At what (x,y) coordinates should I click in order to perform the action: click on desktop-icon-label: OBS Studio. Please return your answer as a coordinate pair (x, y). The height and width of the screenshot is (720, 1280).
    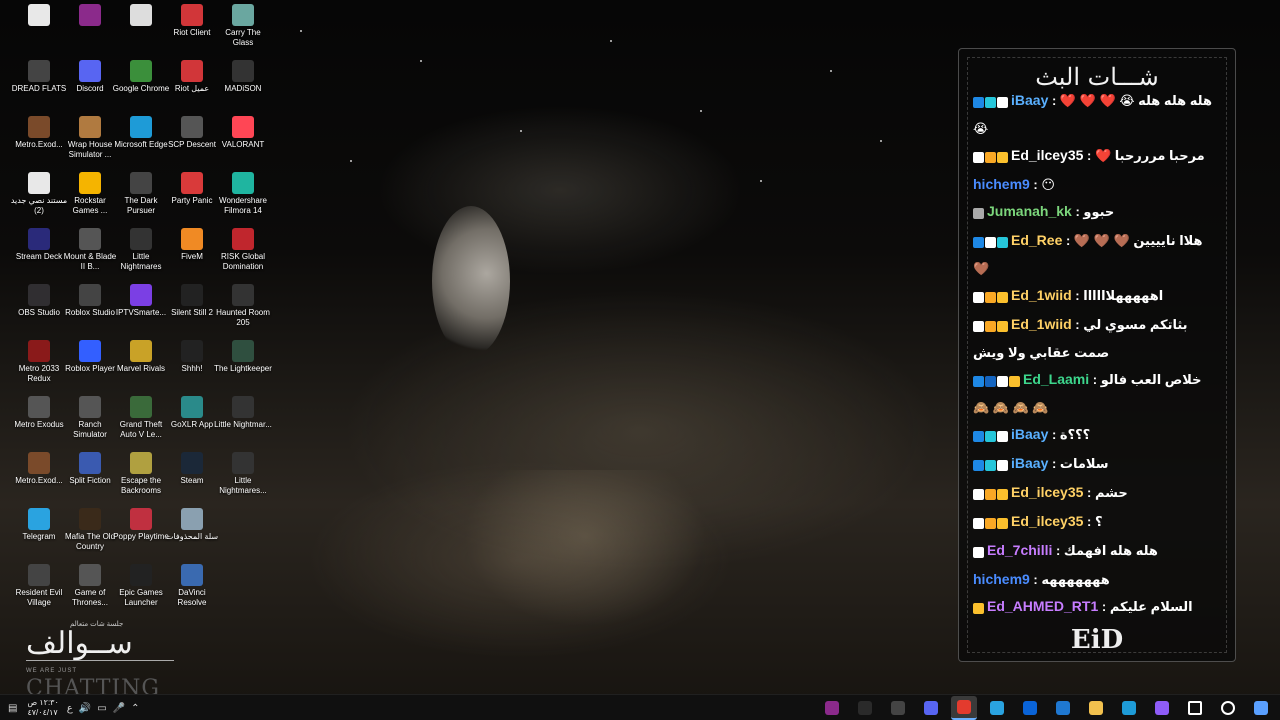
    Looking at the image, I should click on (39, 312).